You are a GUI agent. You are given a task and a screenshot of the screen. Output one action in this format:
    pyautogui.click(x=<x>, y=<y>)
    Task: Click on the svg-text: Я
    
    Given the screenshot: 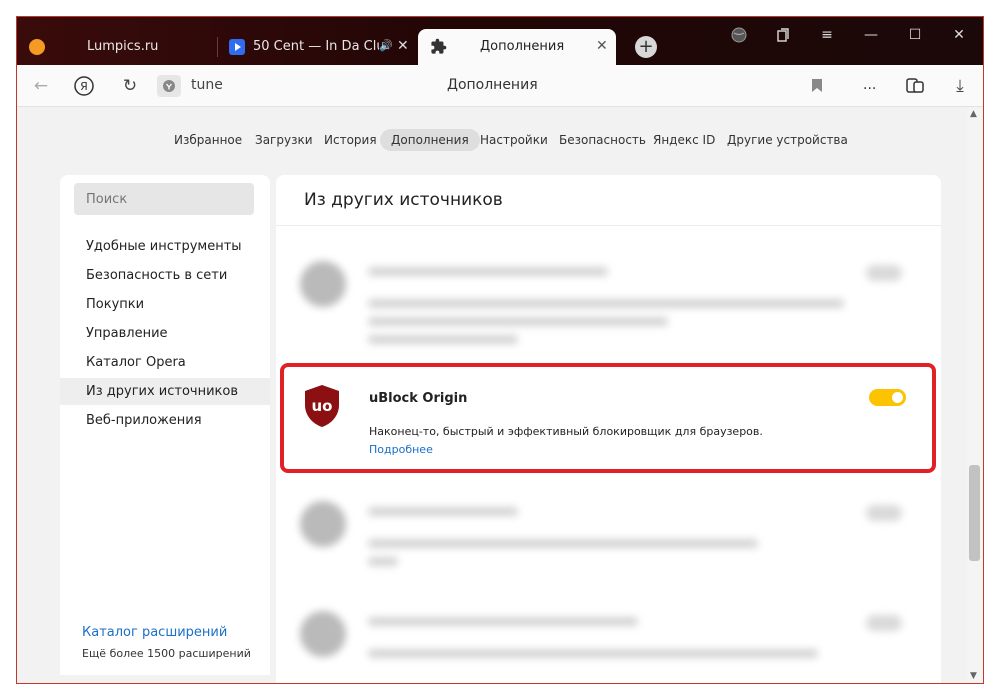 What is the action you would take?
    pyautogui.click(x=84, y=86)
    